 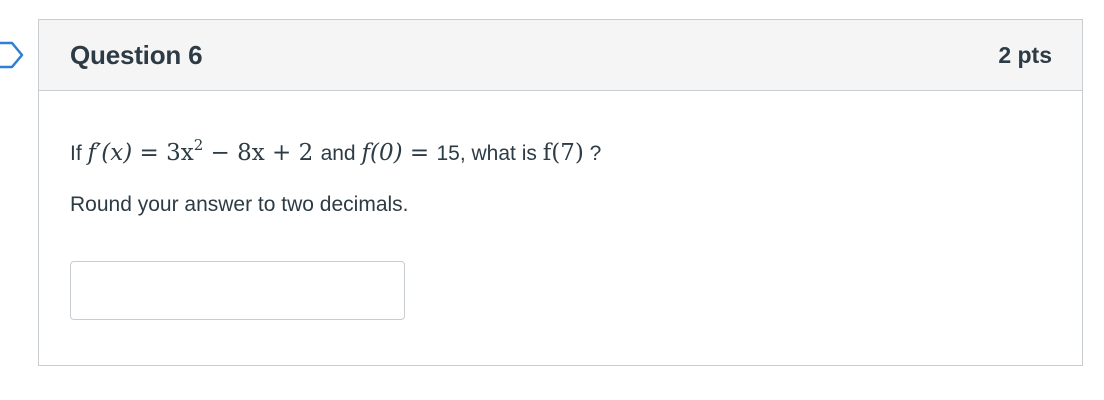 I want to click on derivative-rhs-rest: − 8x + 2, so click(x=262, y=153).